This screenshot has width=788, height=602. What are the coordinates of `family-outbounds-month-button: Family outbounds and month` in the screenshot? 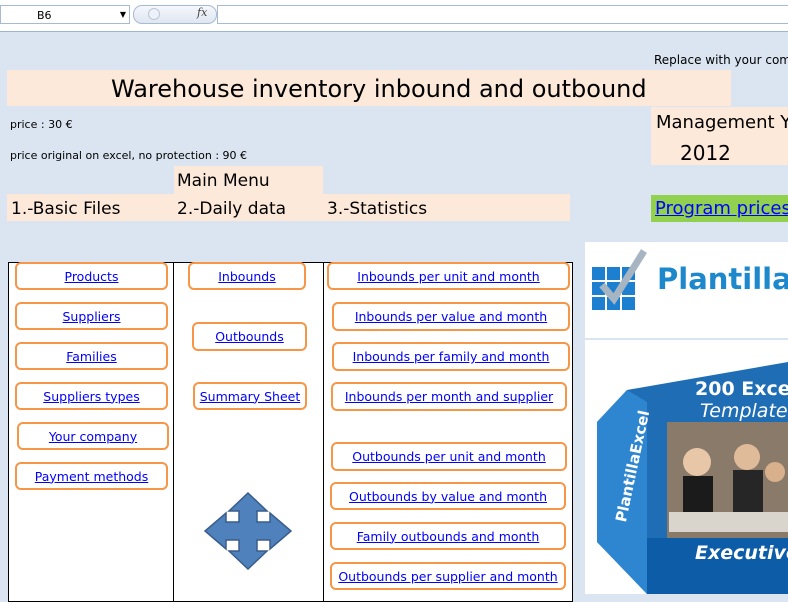 It's located at (448, 536).